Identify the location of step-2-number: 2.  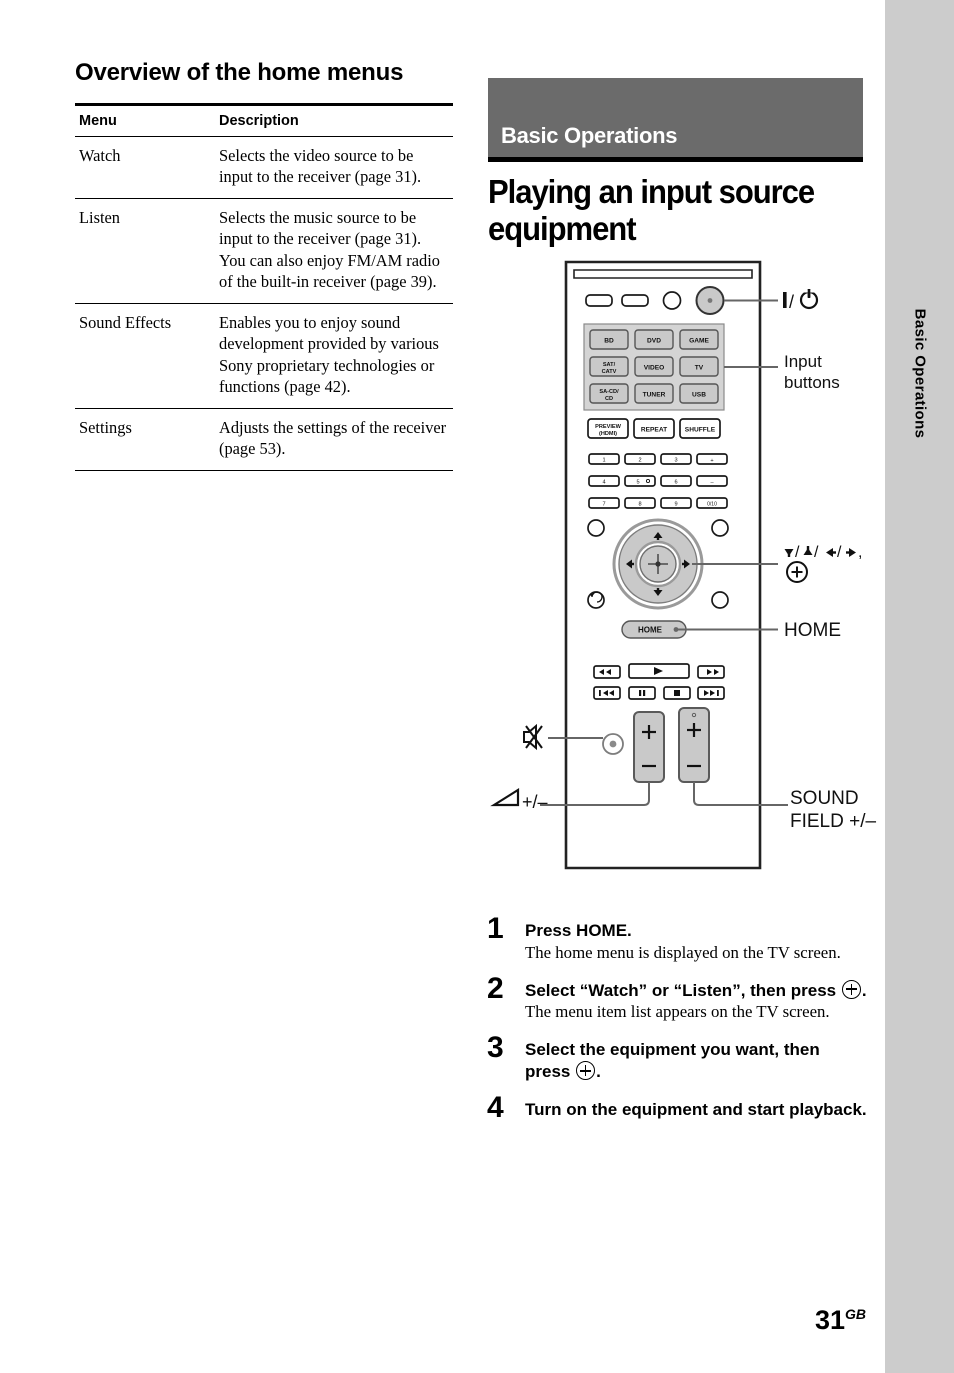
(495, 988).